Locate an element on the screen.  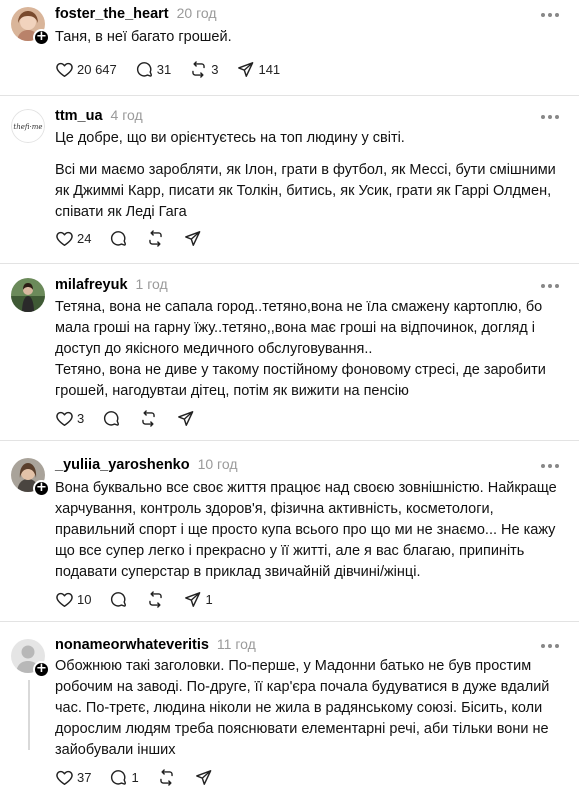
username: nonameorwhateveritis is located at coordinates (132, 645).